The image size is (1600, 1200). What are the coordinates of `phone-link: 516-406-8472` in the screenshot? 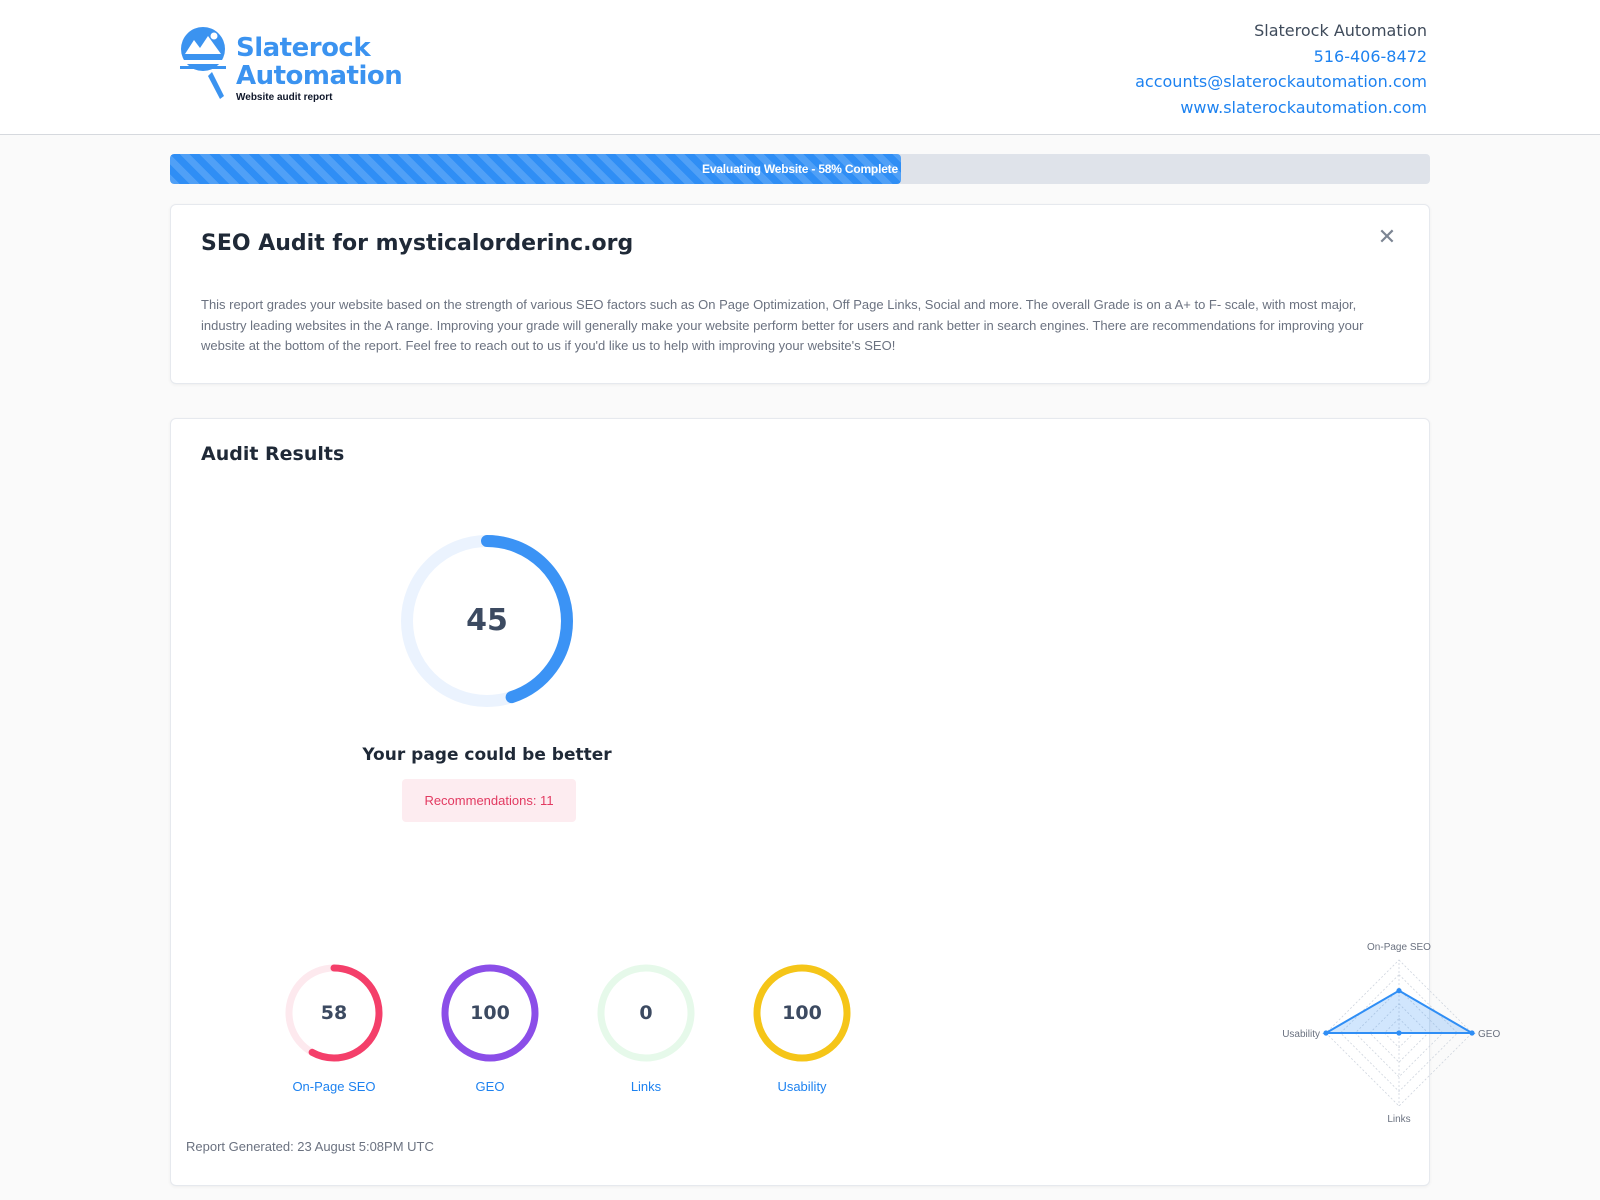 It's located at (1281, 57).